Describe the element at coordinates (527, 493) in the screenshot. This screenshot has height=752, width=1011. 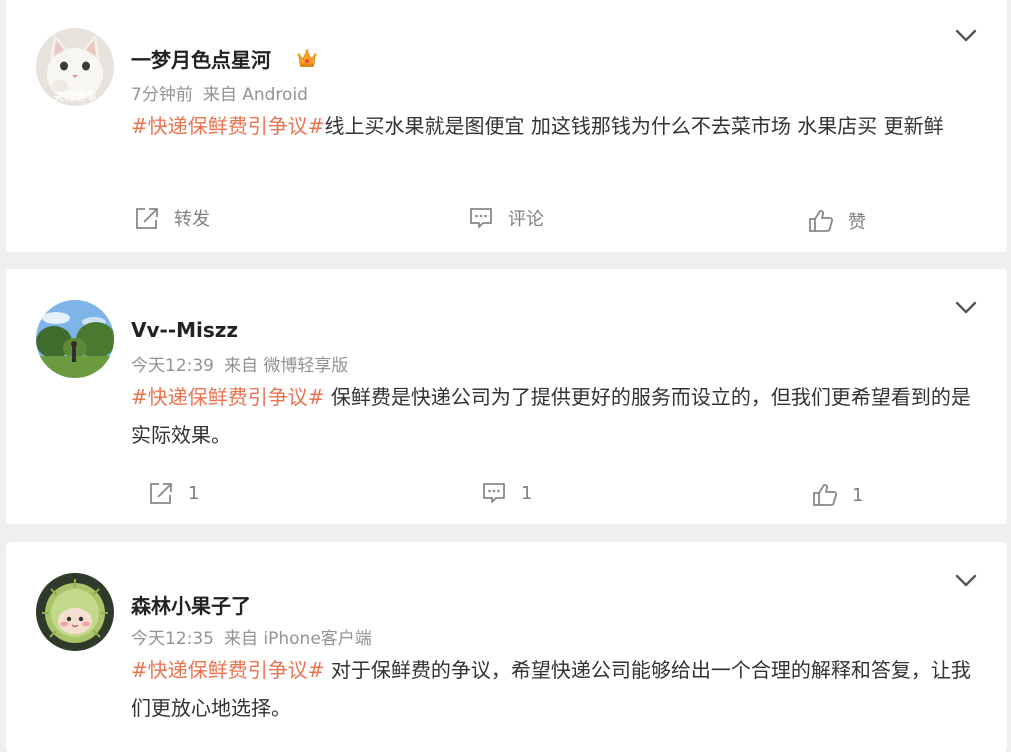
I see `comment-count: 1` at that location.